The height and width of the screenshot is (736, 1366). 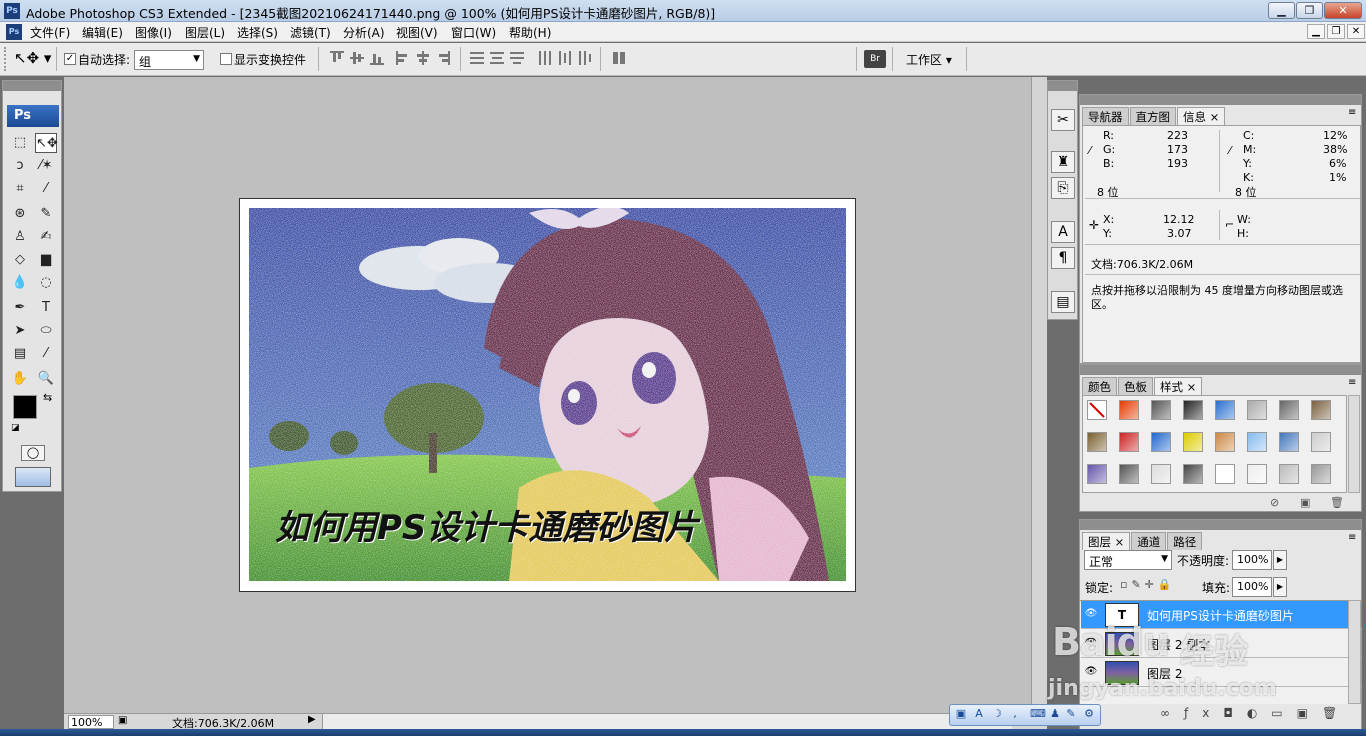 What do you see at coordinates (1354, 652) in the screenshot?
I see `layers-scrollbar` at bounding box center [1354, 652].